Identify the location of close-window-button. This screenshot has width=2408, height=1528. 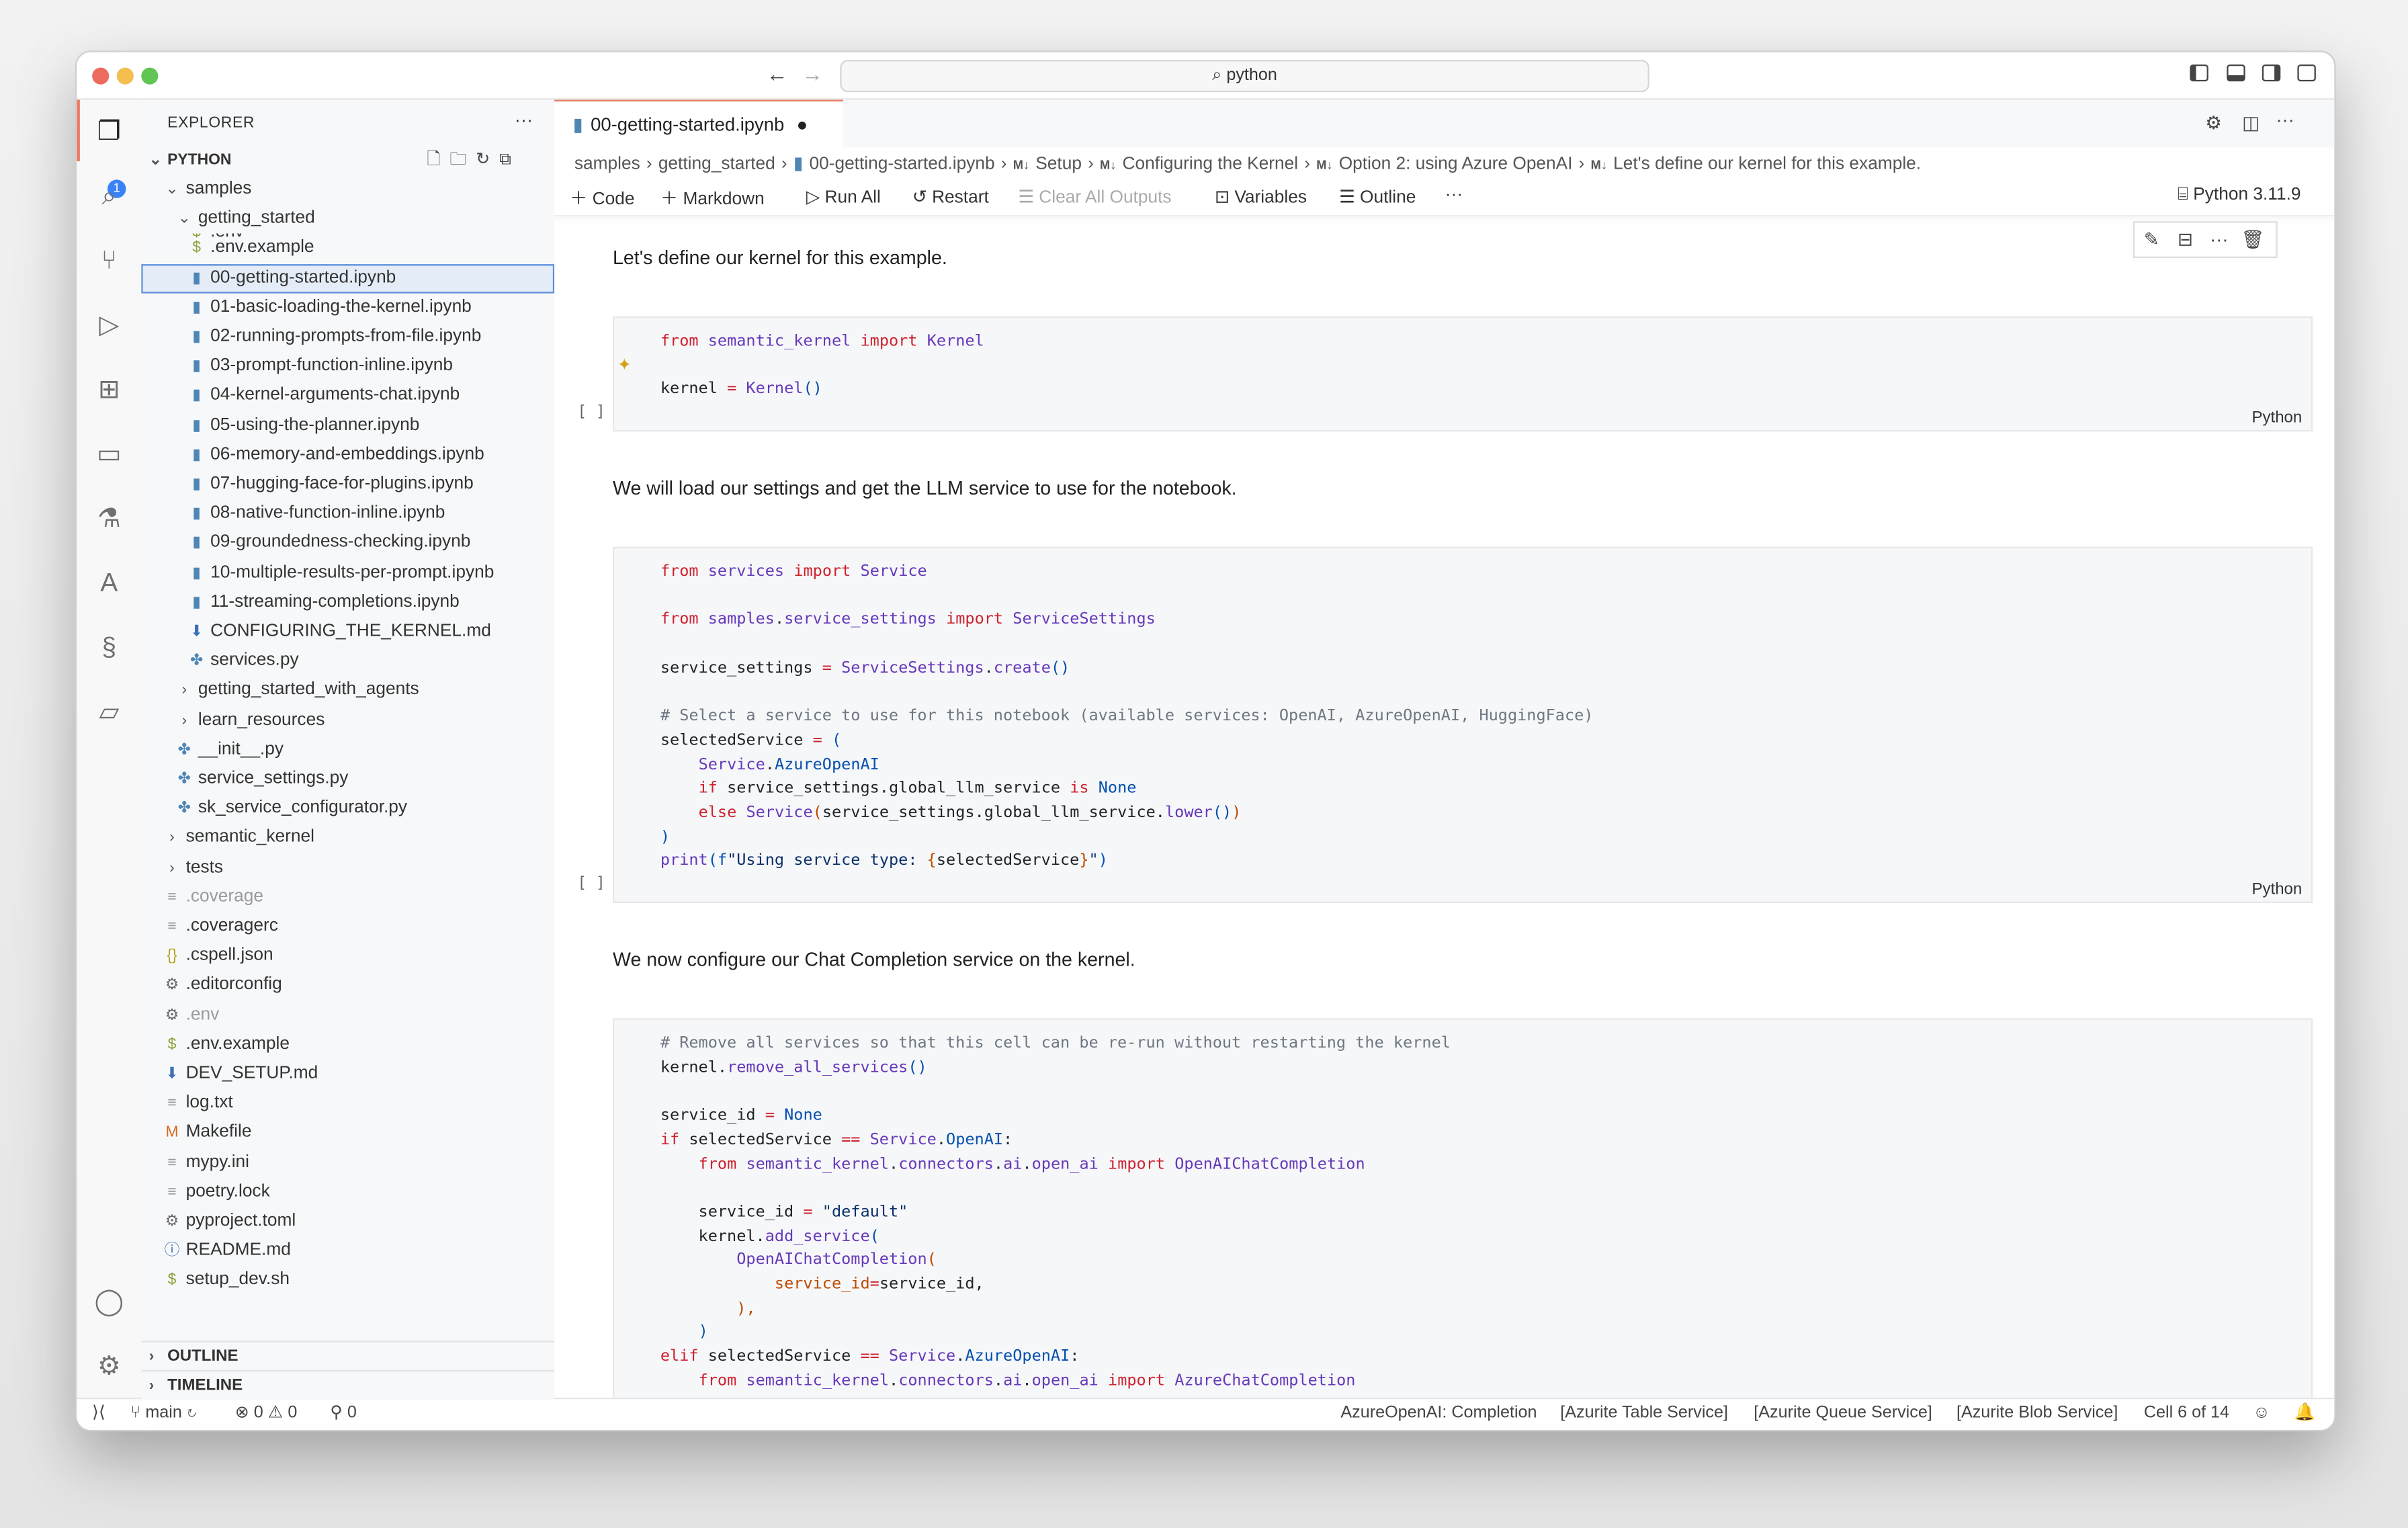
(101, 76).